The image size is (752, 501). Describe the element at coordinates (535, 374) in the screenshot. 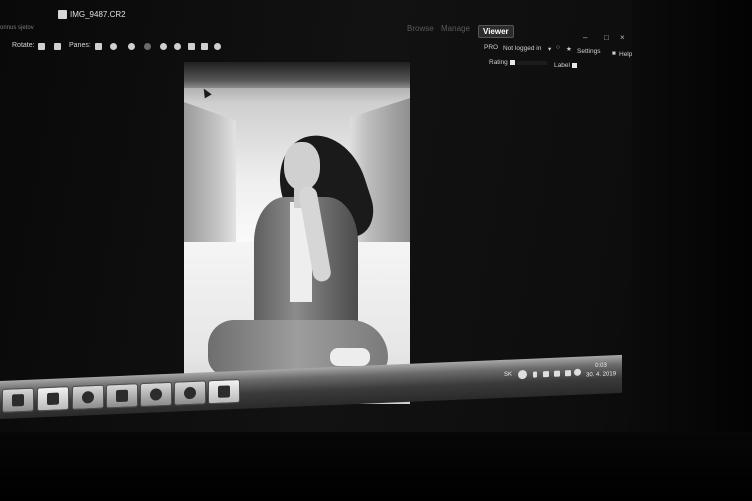

I see `tray-expand-icon` at that location.